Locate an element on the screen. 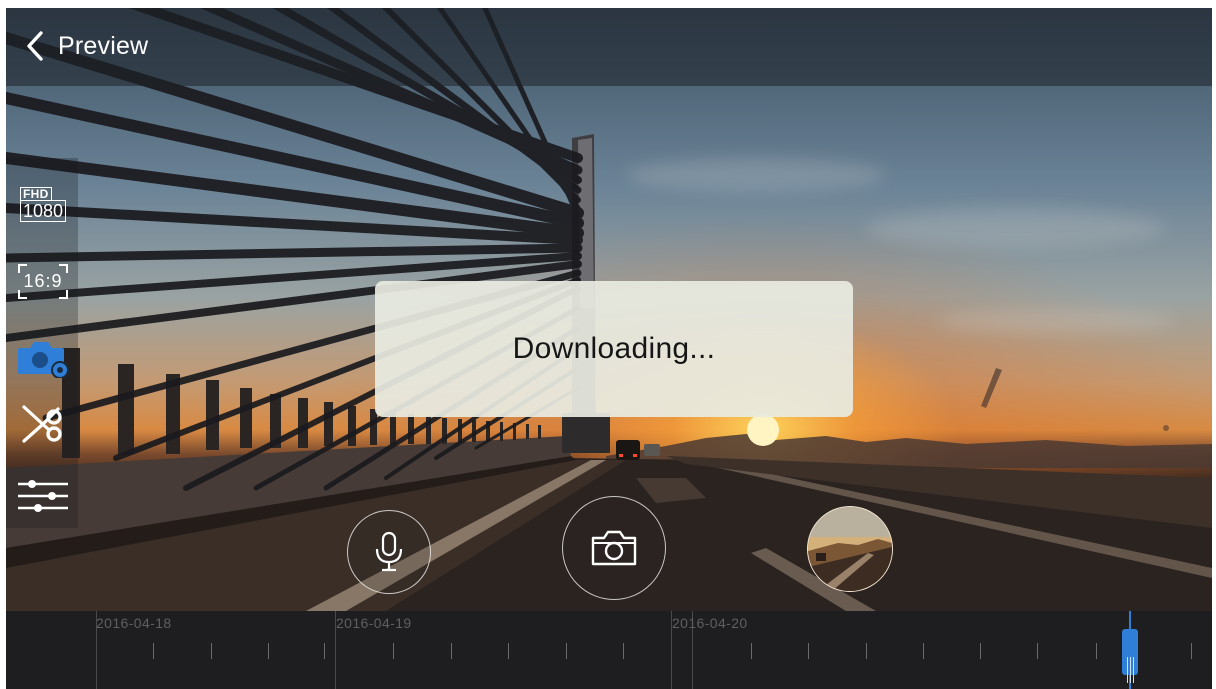  resolution-label-top: FHD is located at coordinates (35, 193).